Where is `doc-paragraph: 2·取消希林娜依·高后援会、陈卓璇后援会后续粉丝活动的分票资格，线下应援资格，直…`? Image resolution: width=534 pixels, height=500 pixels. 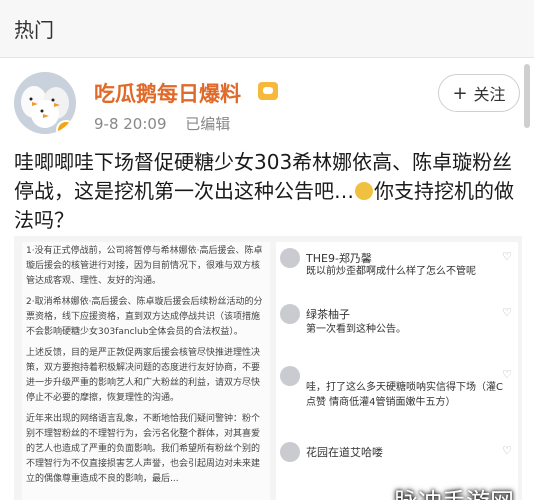 doc-paragraph: 2·取消希林娜依·高后援会、陈卓璇后援会后续粉丝活动的分票资格，线下应援资格，直… is located at coordinates (144, 317).